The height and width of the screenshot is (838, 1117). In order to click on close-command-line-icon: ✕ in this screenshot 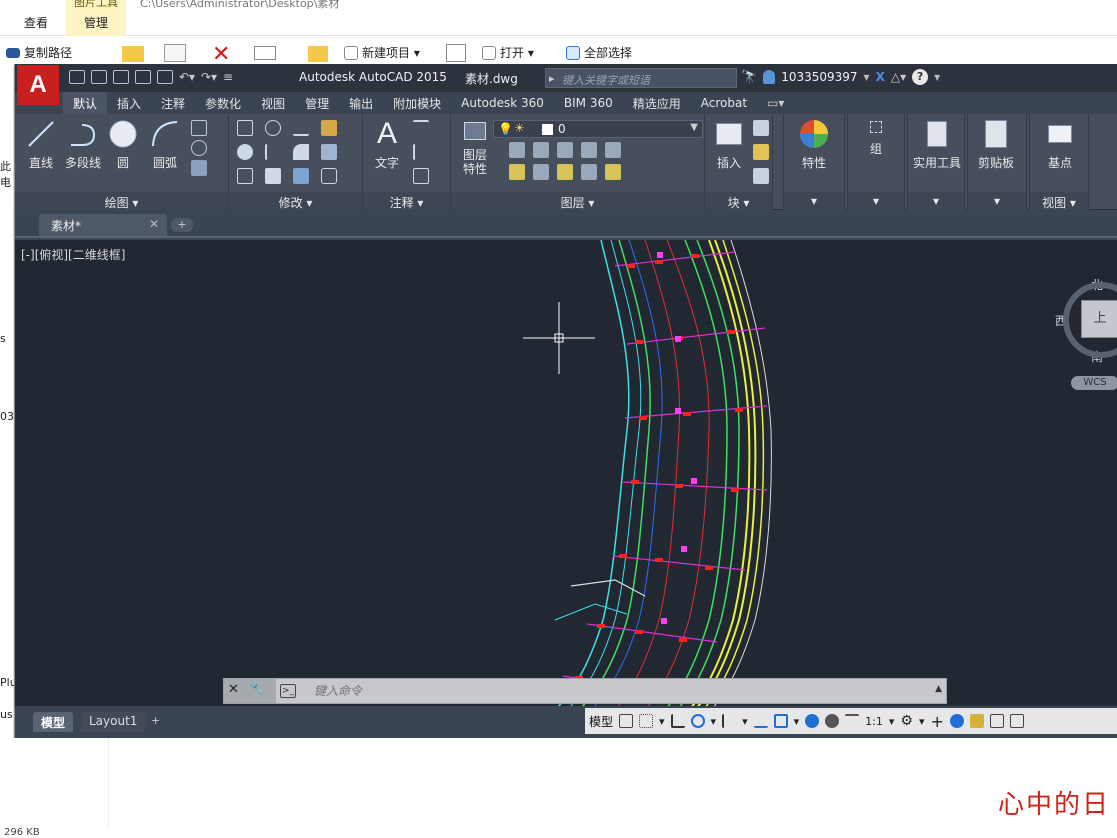, I will do `click(233, 689)`.